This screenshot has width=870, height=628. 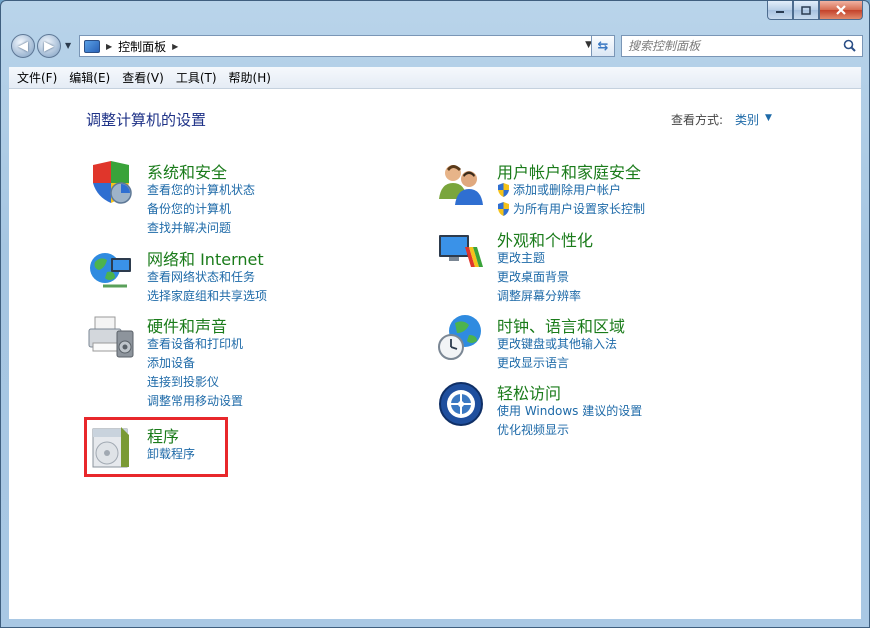 I want to click on back-arrow-icon: ◀, so click(x=23, y=46).